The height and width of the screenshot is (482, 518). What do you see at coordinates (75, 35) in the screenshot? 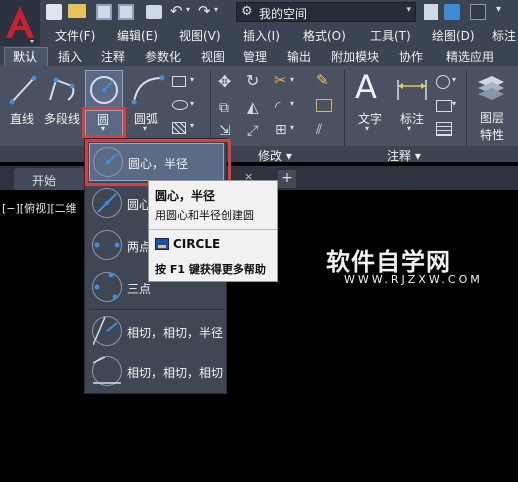
I see `menu-file: 文件(F)` at bounding box center [75, 35].